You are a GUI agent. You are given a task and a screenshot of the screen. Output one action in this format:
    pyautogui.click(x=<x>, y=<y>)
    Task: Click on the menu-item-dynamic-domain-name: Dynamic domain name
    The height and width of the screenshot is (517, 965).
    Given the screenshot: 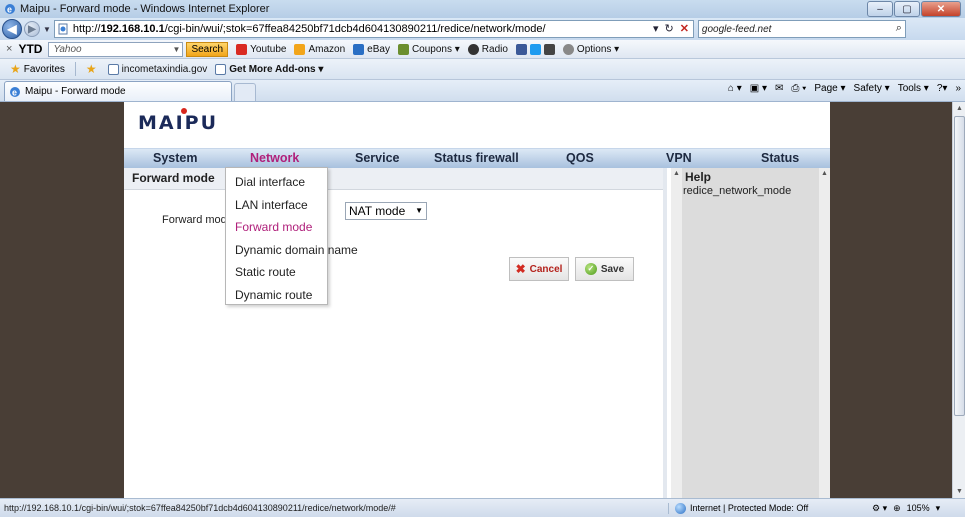 What is the action you would take?
    pyautogui.click(x=296, y=250)
    